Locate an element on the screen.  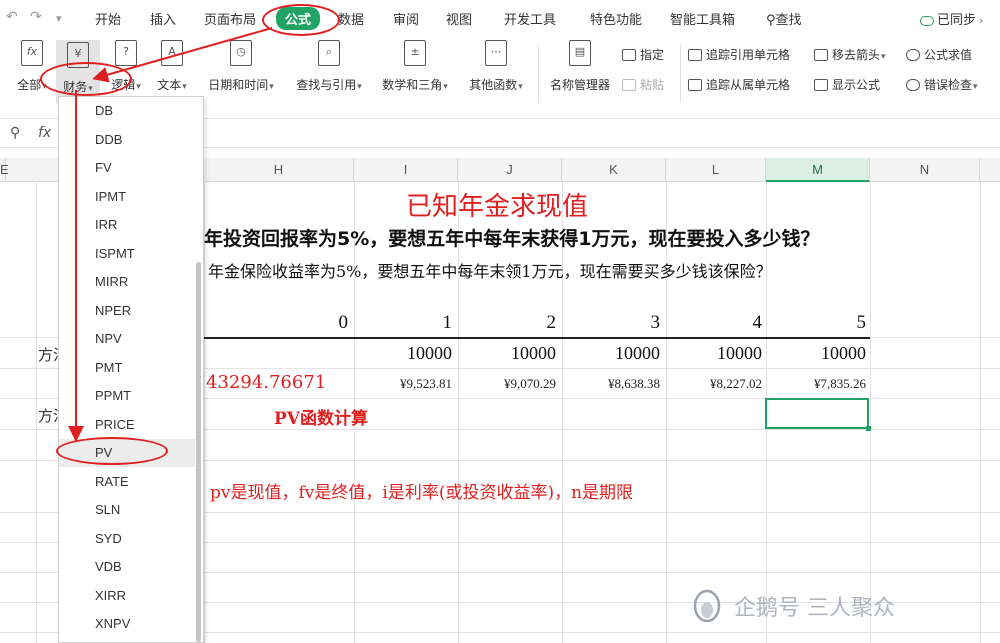
dropdown-scrollbar is located at coordinates (198, 452).